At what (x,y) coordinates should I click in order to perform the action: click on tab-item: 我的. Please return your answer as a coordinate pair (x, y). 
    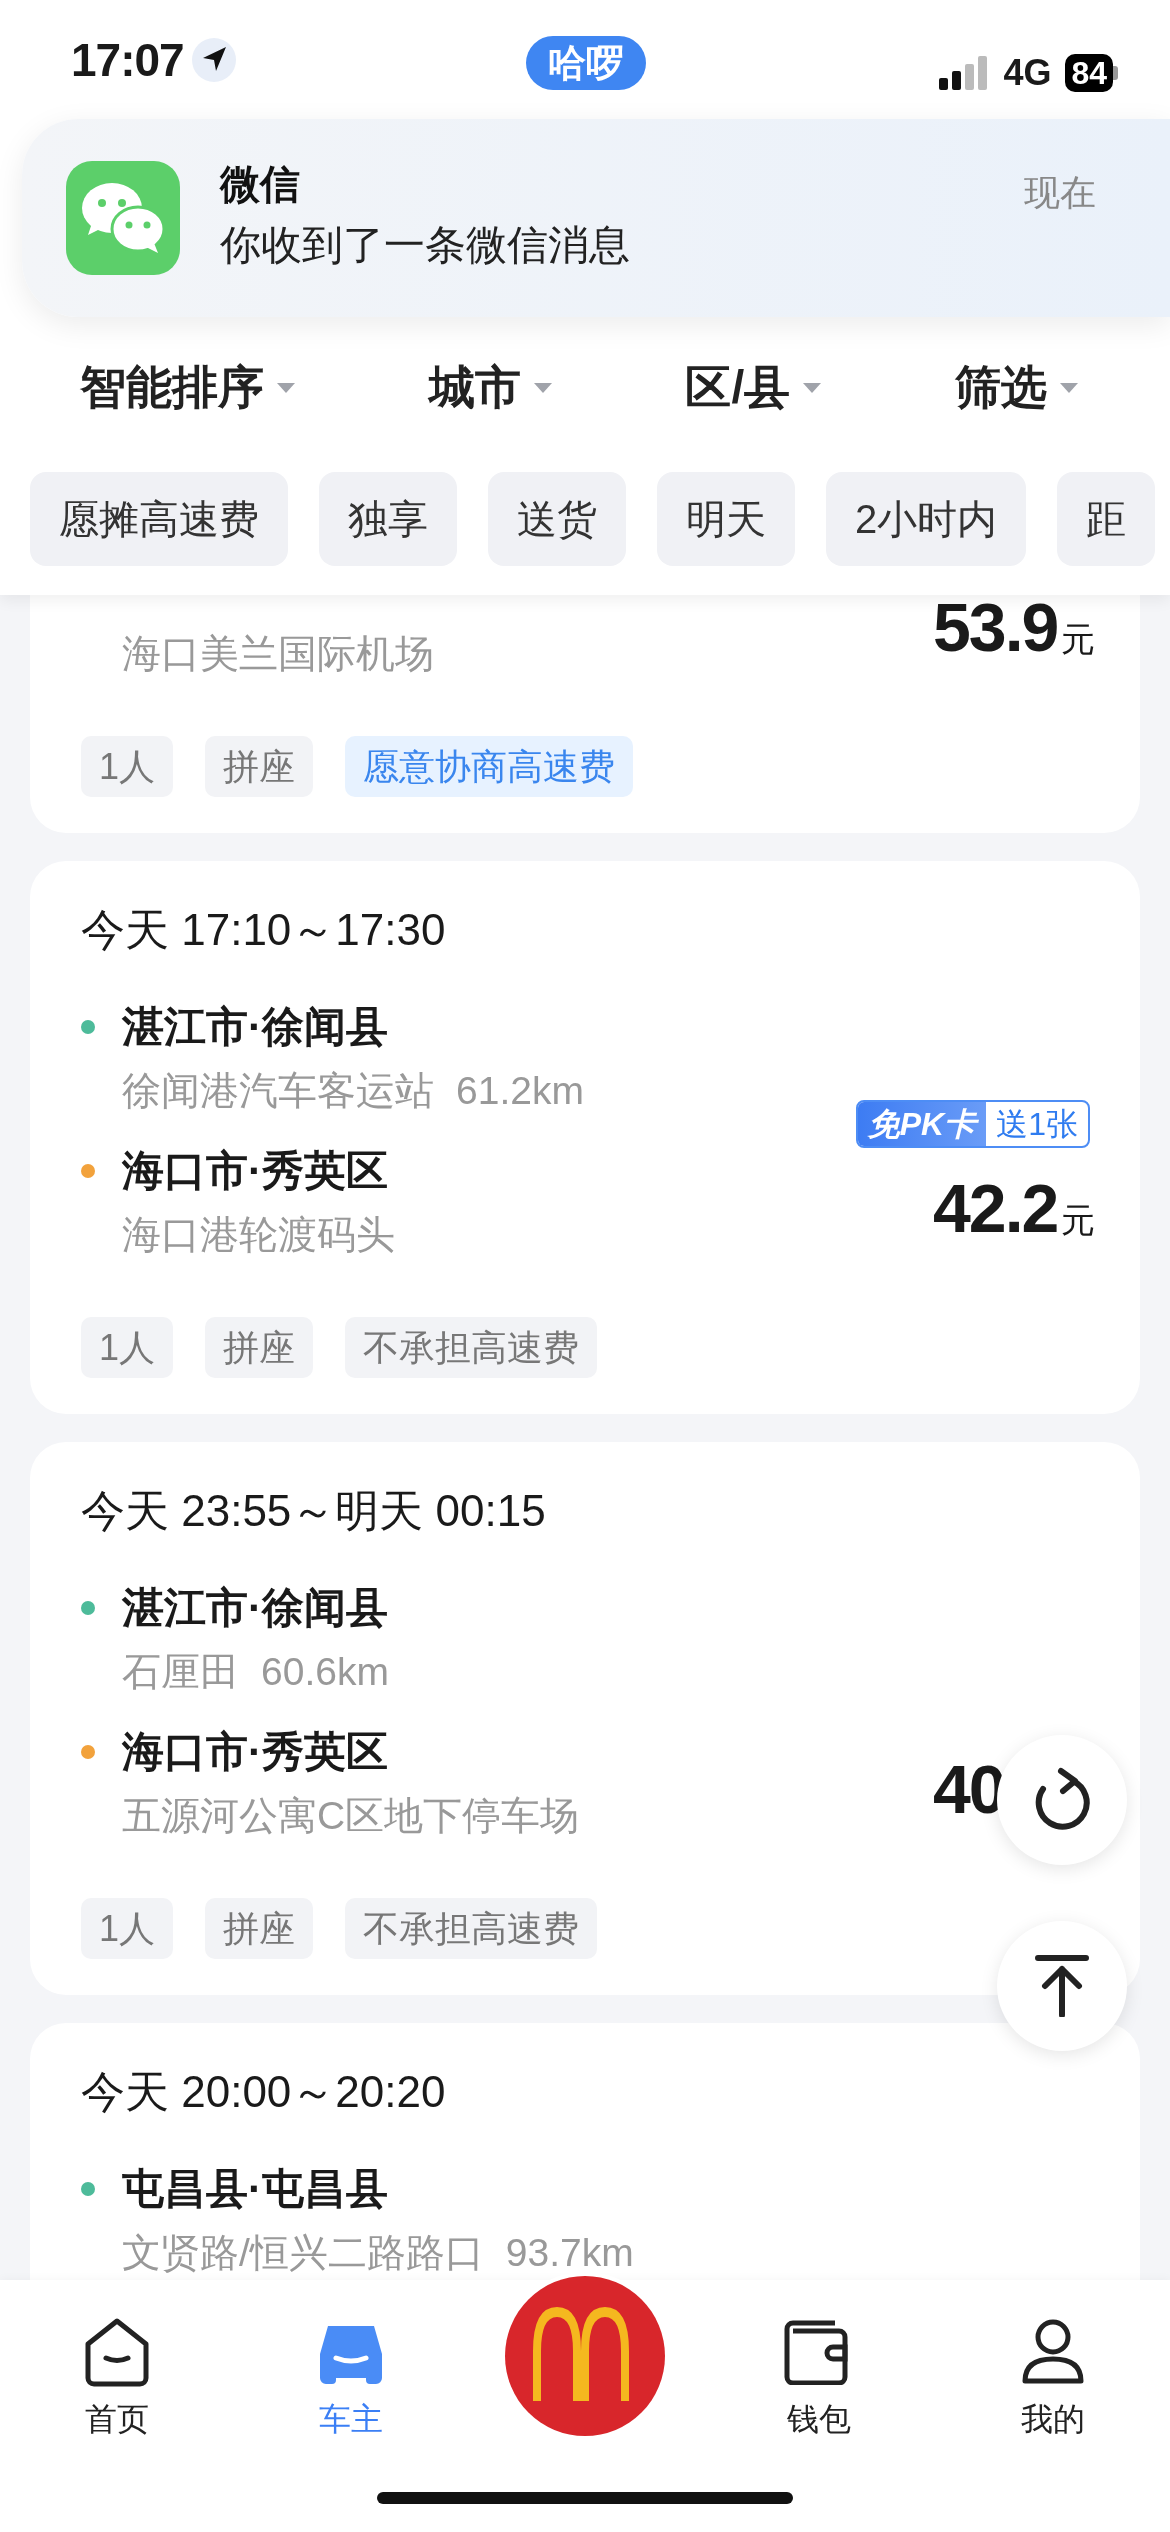
    Looking at the image, I should click on (1053, 2361).